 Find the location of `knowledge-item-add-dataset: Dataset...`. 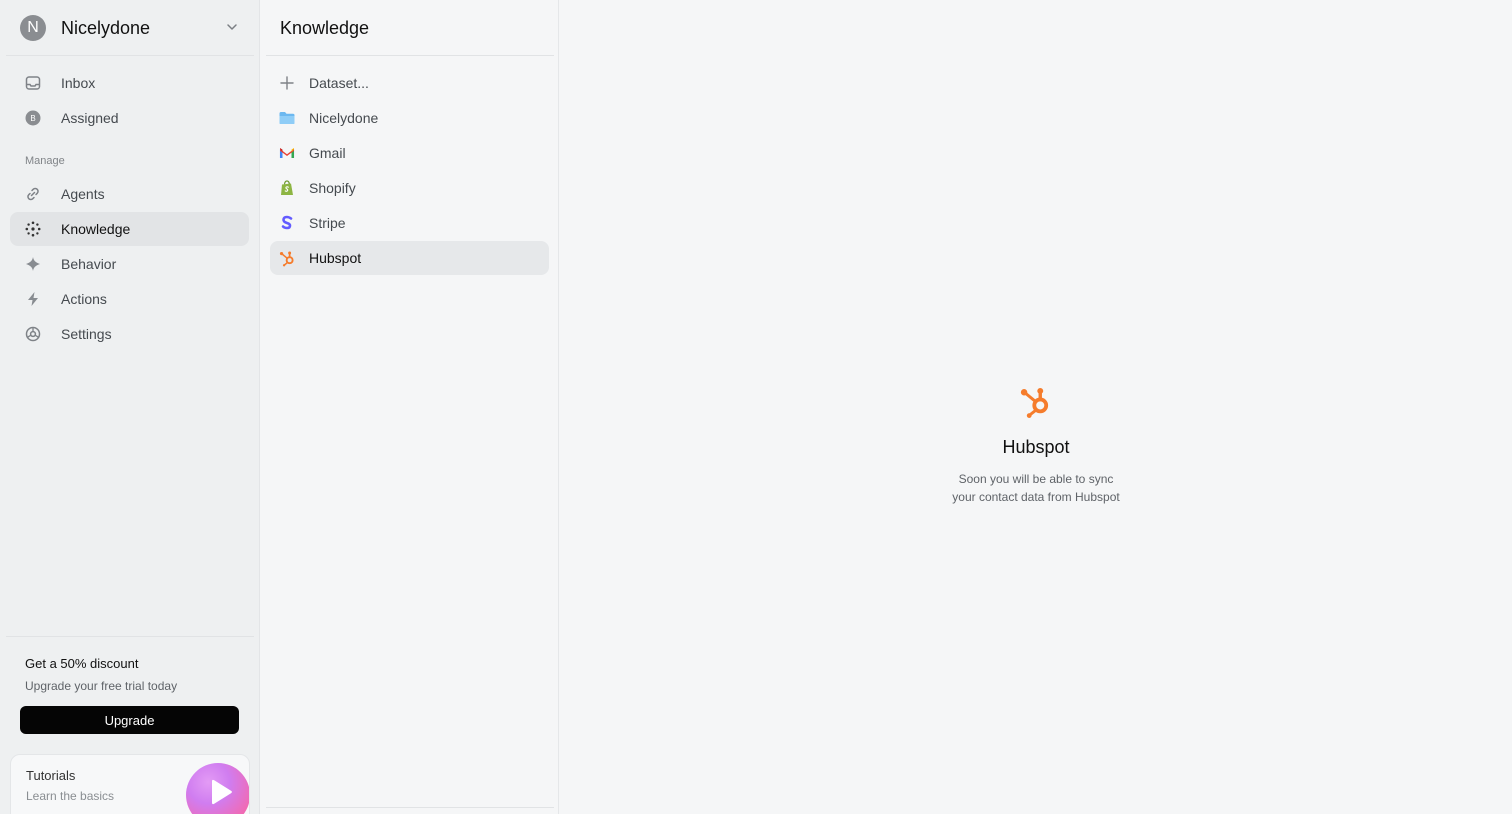

knowledge-item-add-dataset: Dataset... is located at coordinates (409, 83).